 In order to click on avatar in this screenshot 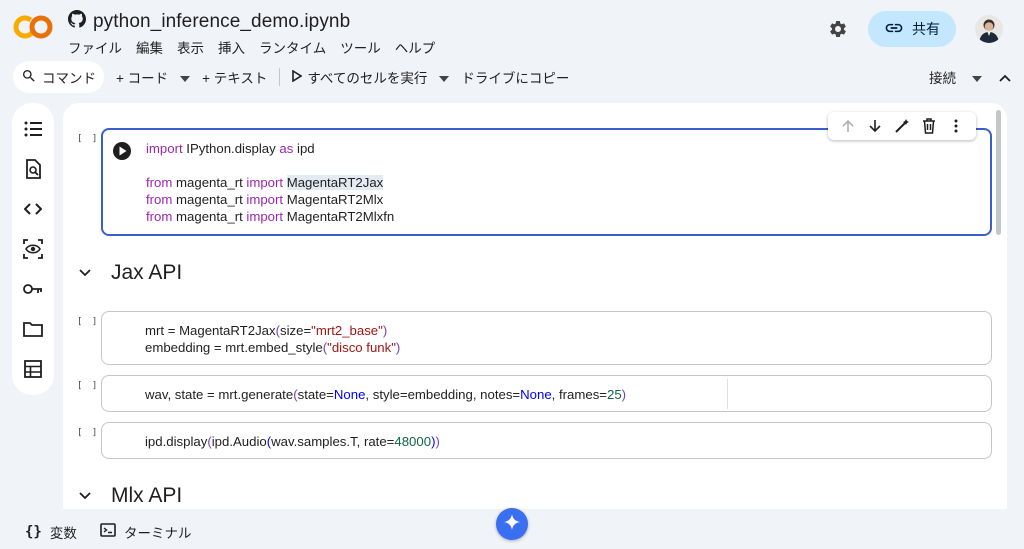, I will do `click(989, 29)`.